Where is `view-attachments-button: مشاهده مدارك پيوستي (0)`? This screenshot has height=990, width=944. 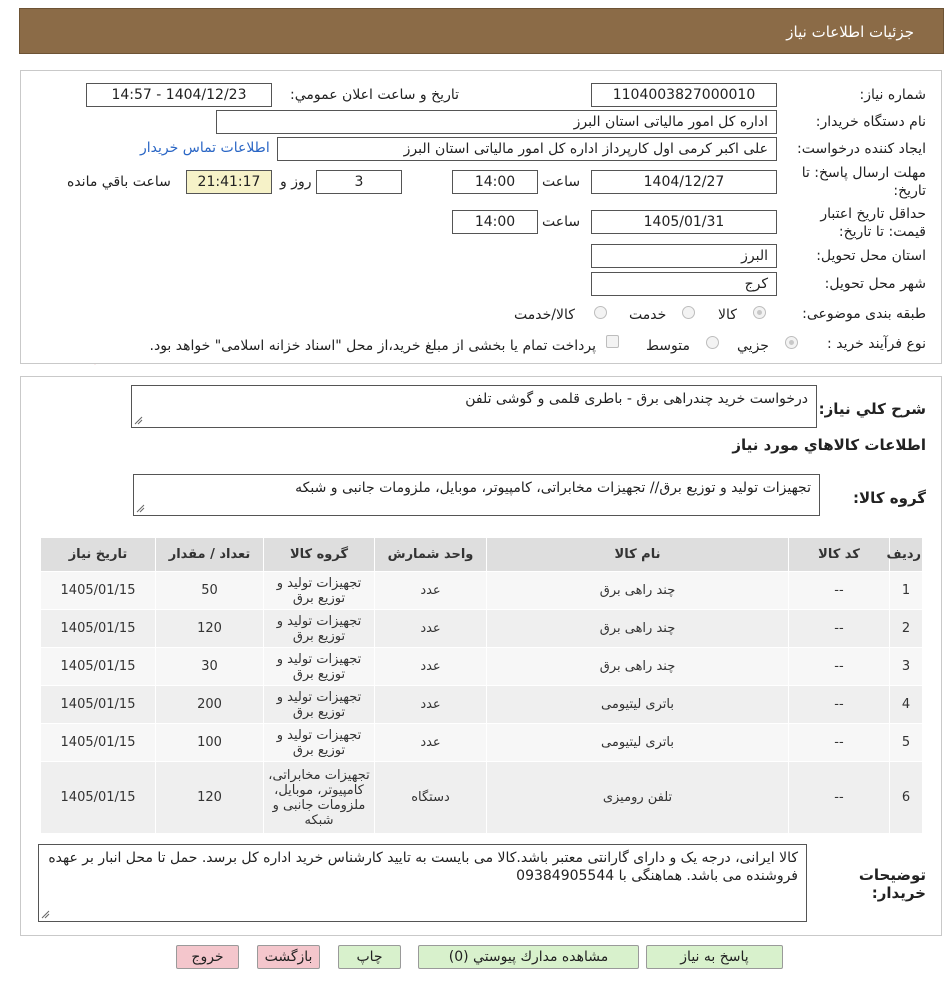 view-attachments-button: مشاهده مدارك پيوستي (0) is located at coordinates (528, 957).